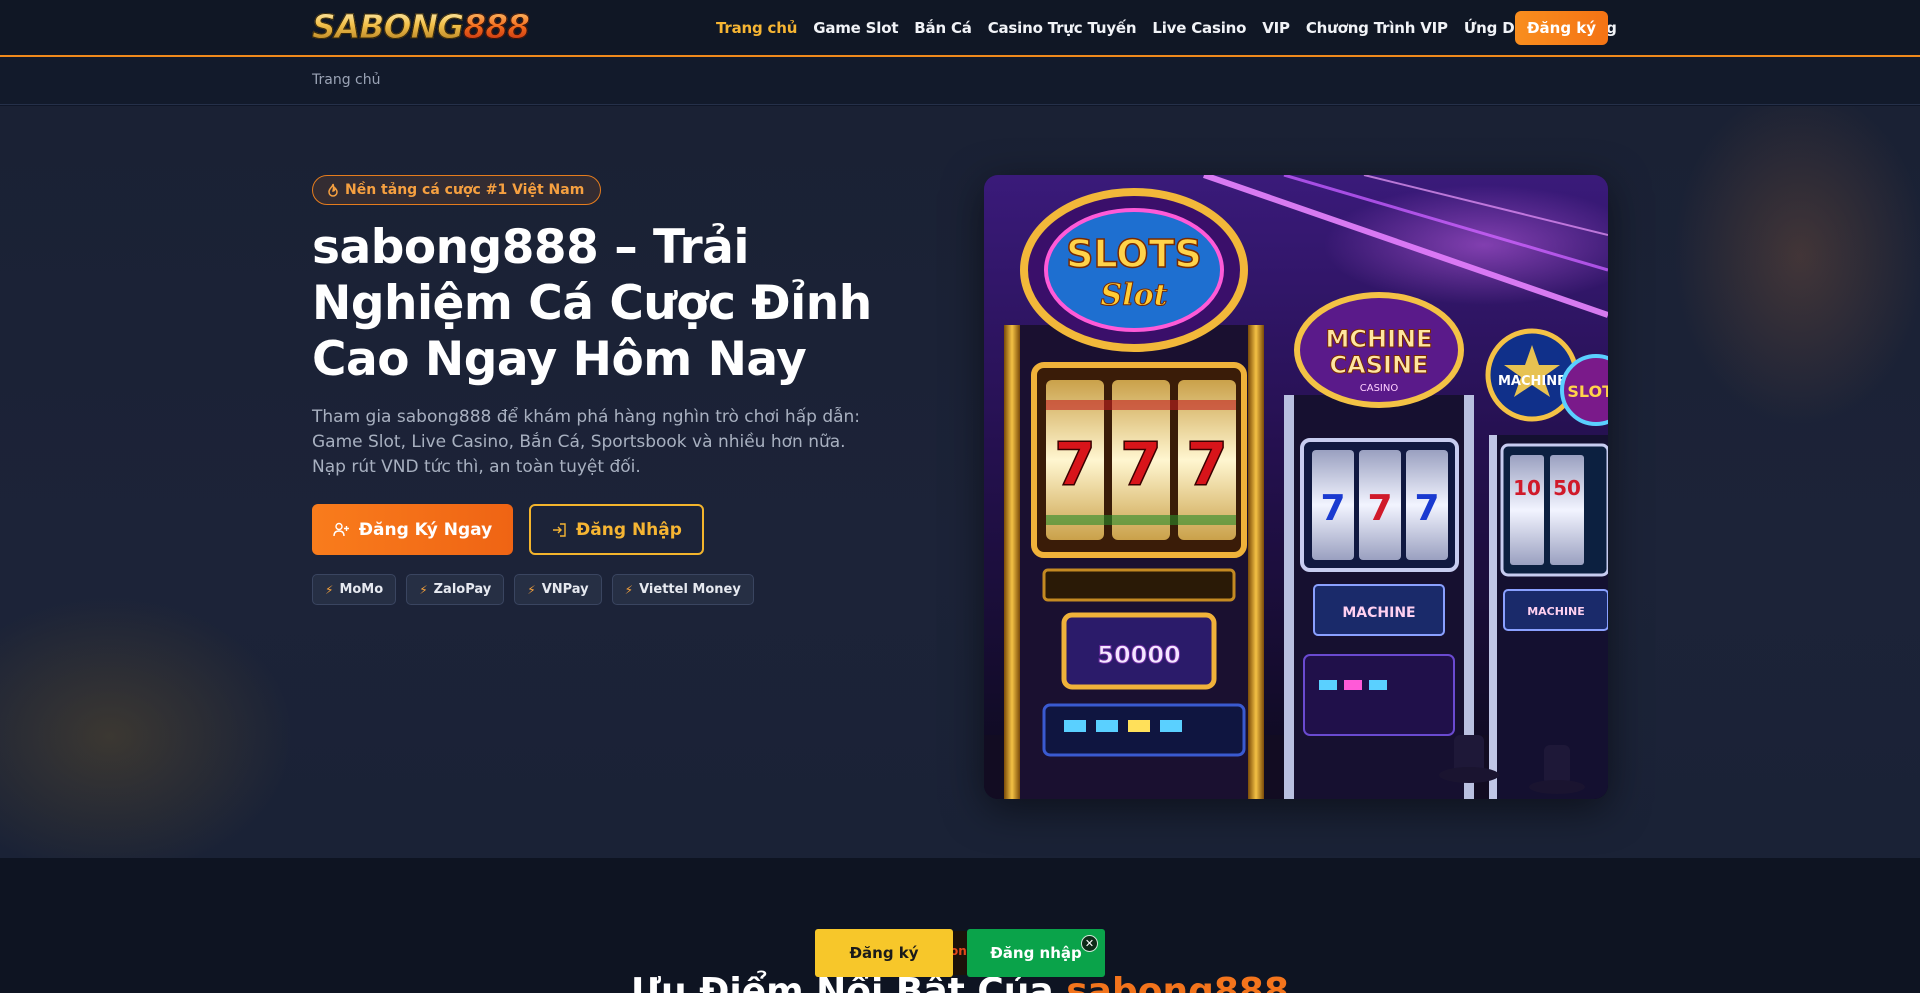 This screenshot has width=1920, height=993. I want to click on breadcrumb-home: Trang chủ, so click(346, 80).